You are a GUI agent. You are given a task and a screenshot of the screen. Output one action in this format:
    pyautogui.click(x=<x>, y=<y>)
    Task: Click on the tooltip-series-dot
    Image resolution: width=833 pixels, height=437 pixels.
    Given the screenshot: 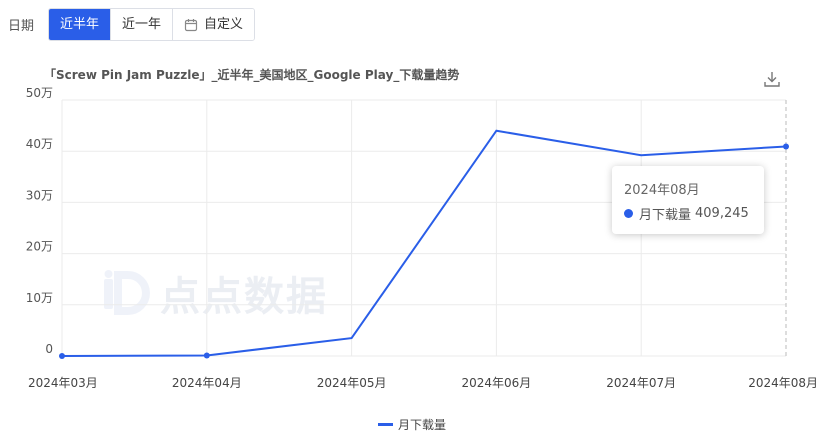 What is the action you would take?
    pyautogui.click(x=628, y=213)
    